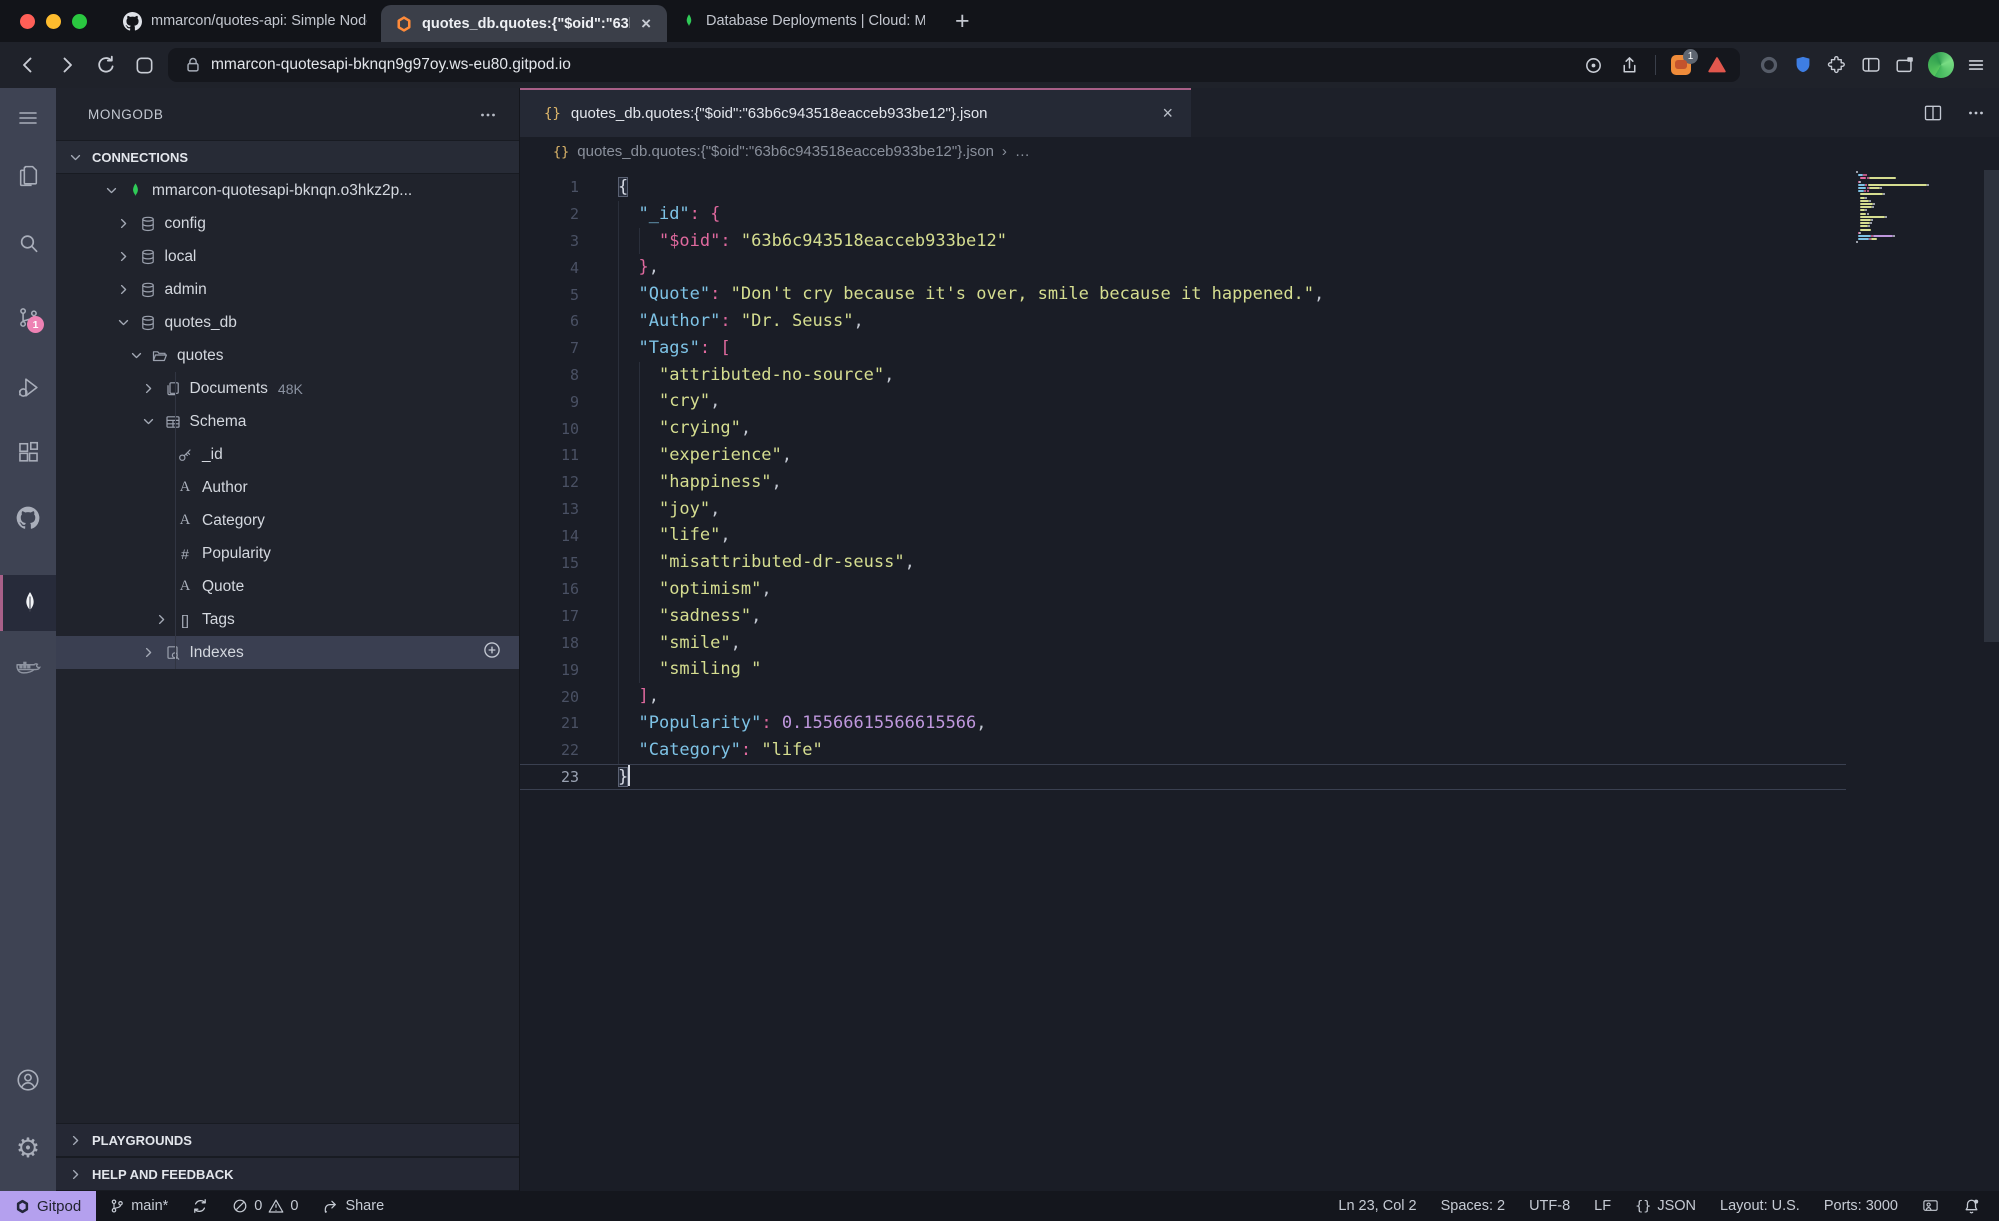 The height and width of the screenshot is (1221, 1999). I want to click on tree-item-id: _id, so click(287, 454).